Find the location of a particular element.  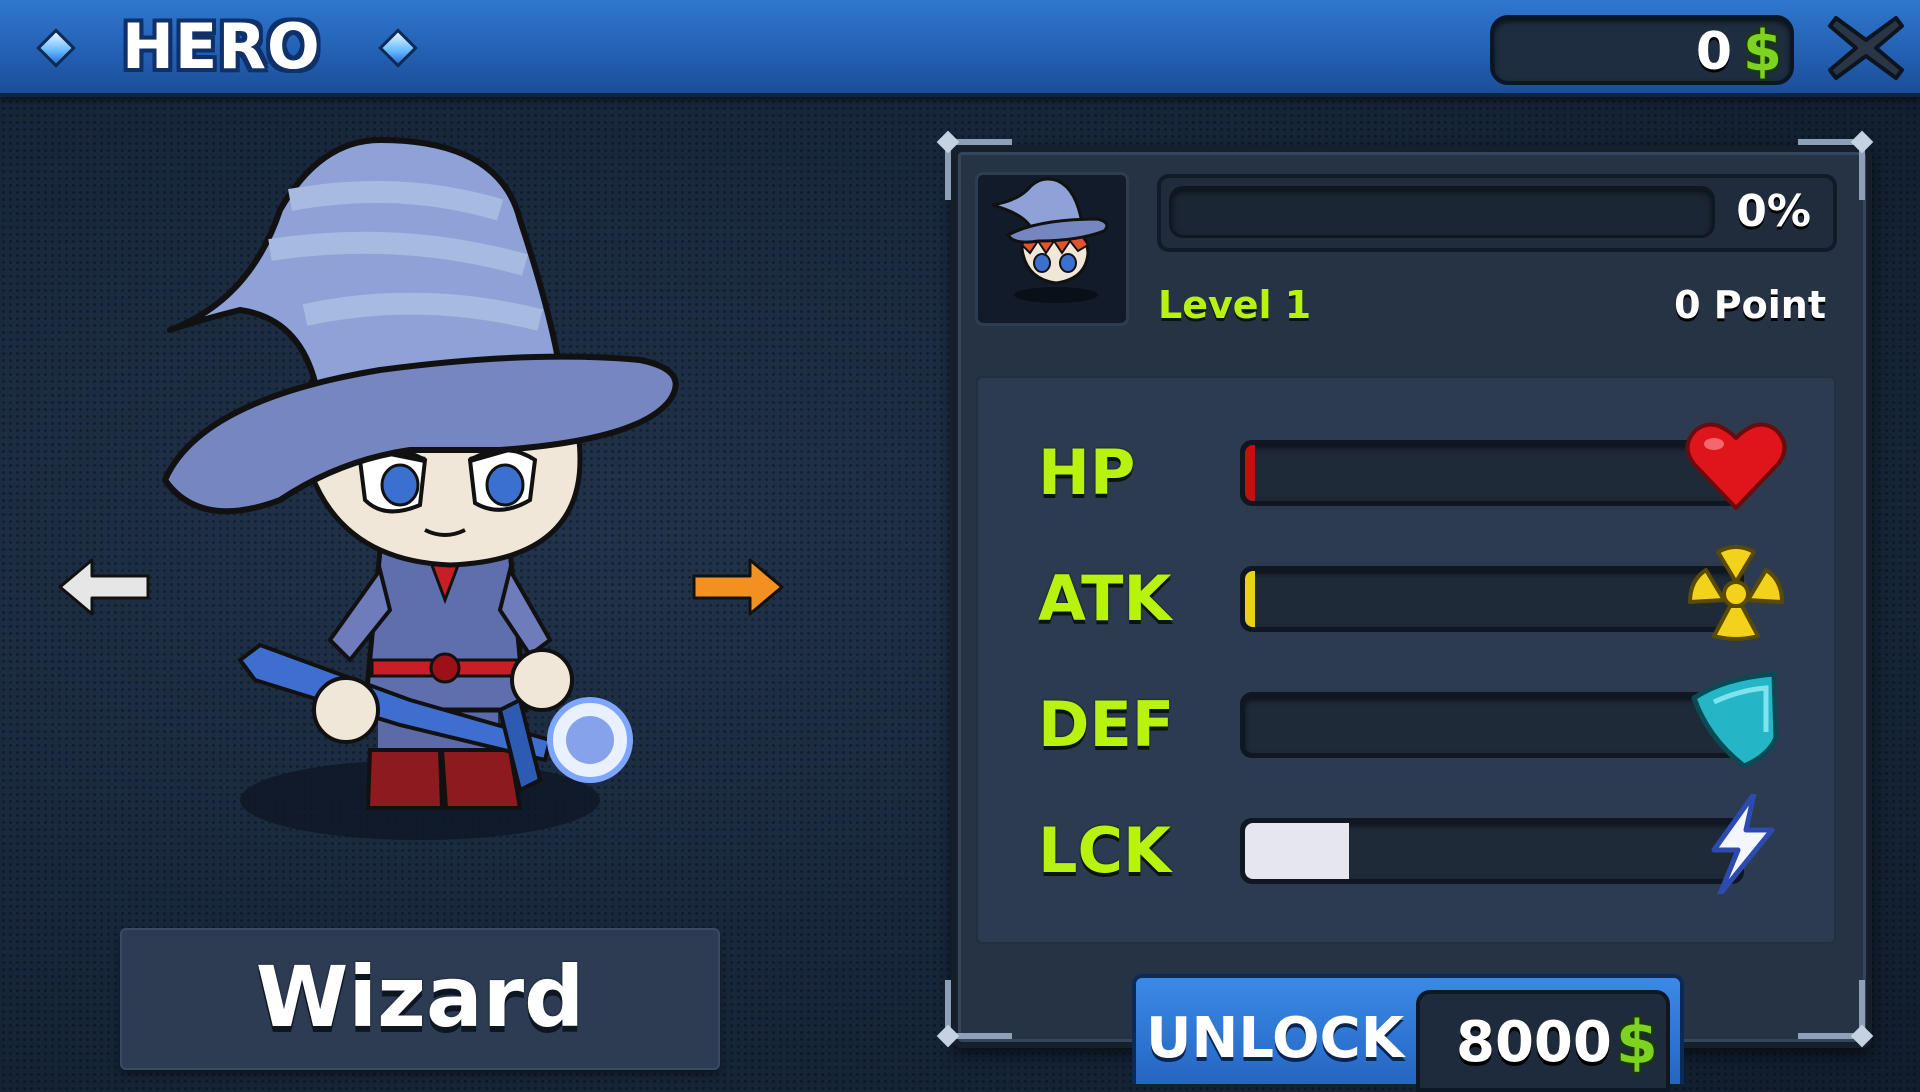

radiation-icon is located at coordinates (1736, 593).